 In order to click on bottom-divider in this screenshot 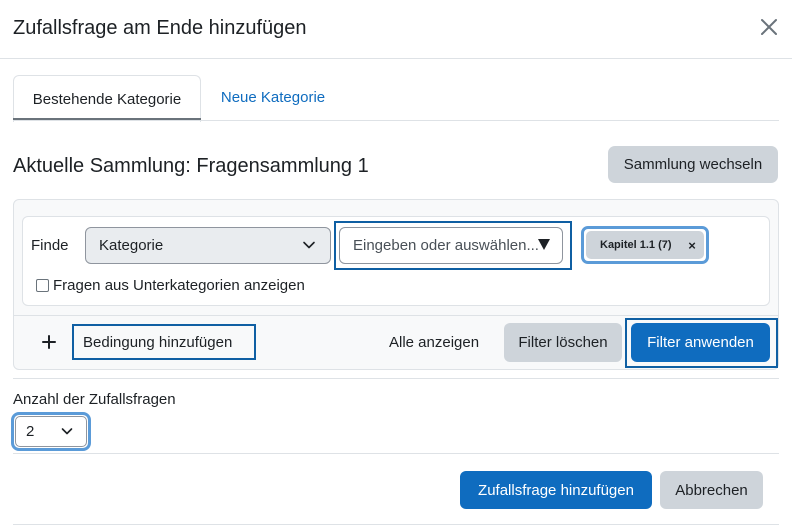, I will do `click(396, 524)`.